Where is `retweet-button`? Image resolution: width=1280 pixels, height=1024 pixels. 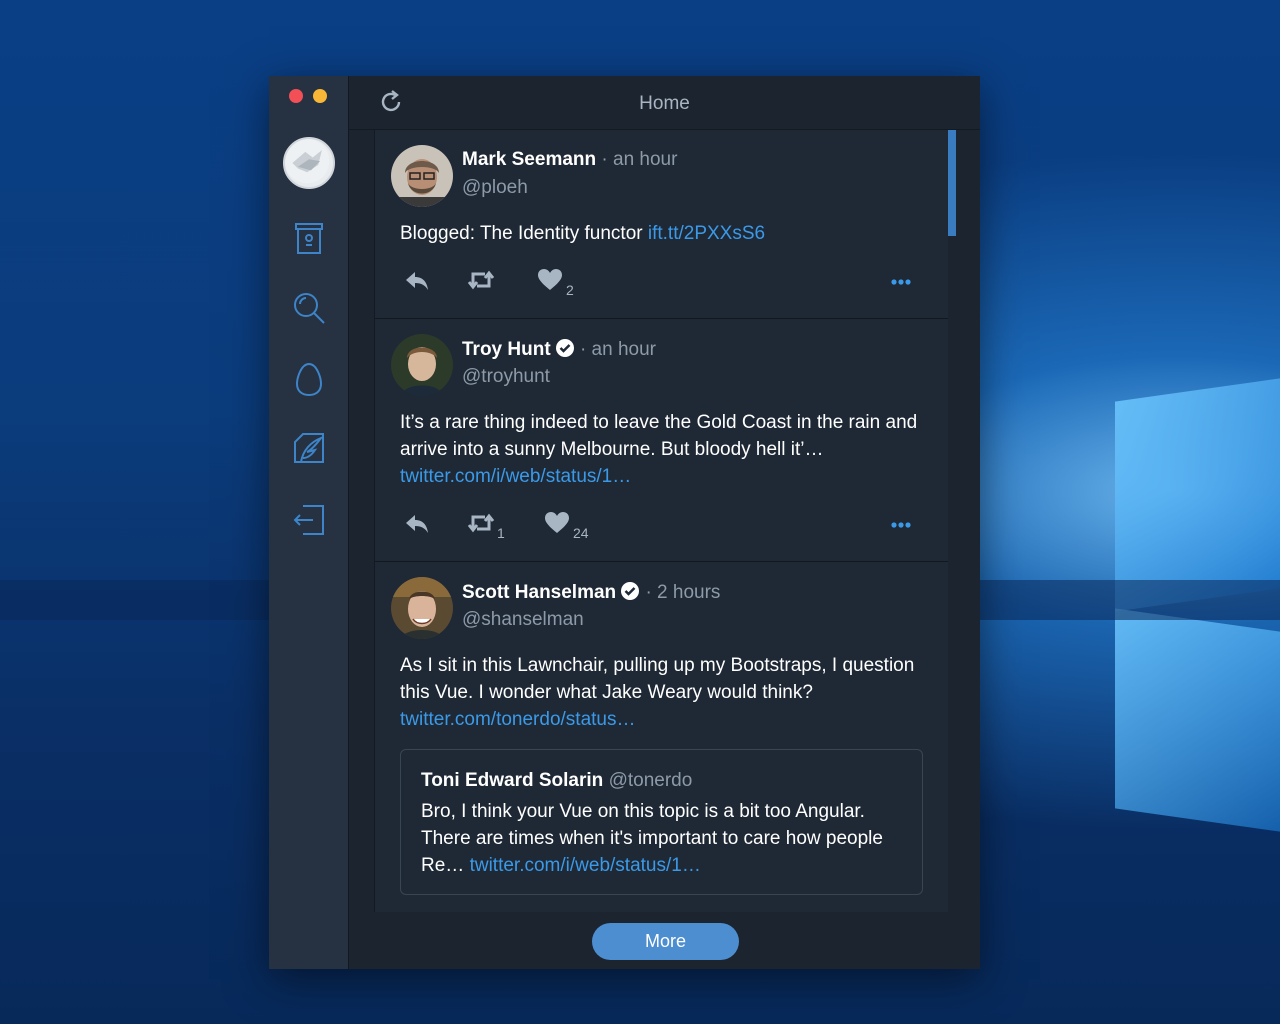
retweet-button is located at coordinates (482, 278).